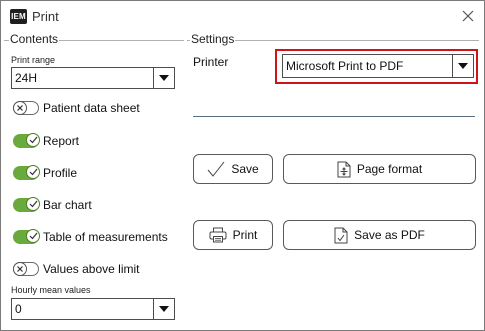 Image resolution: width=485 pixels, height=331 pixels. I want to click on save-as-pdf-button-label: Save as PDF, so click(389, 235).